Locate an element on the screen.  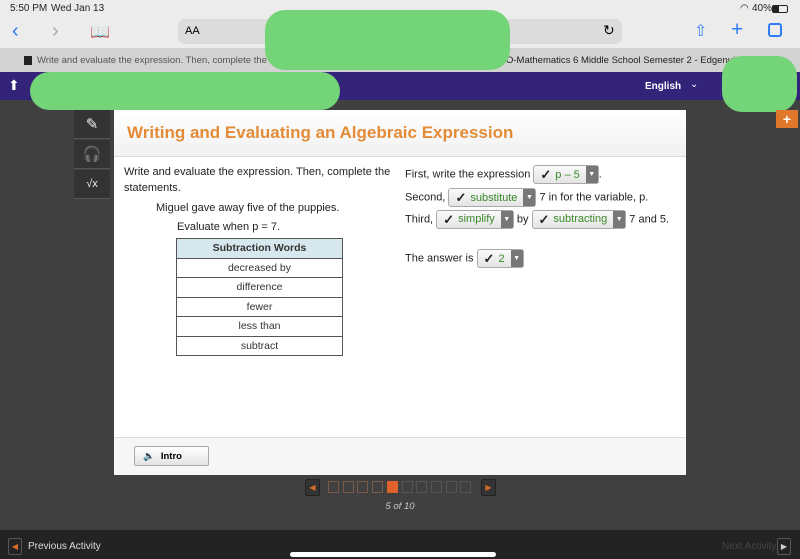
statement-1: First, write the expression ✓ p – 5 ▼. is located at coordinates (503, 174).